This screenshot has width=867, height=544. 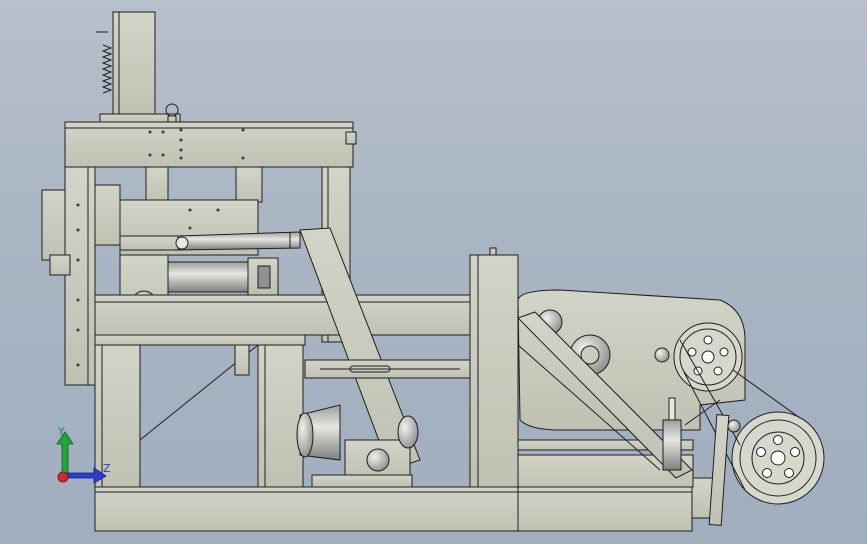 What do you see at coordinates (208, 277) in the screenshot?
I see `gear-motor` at bounding box center [208, 277].